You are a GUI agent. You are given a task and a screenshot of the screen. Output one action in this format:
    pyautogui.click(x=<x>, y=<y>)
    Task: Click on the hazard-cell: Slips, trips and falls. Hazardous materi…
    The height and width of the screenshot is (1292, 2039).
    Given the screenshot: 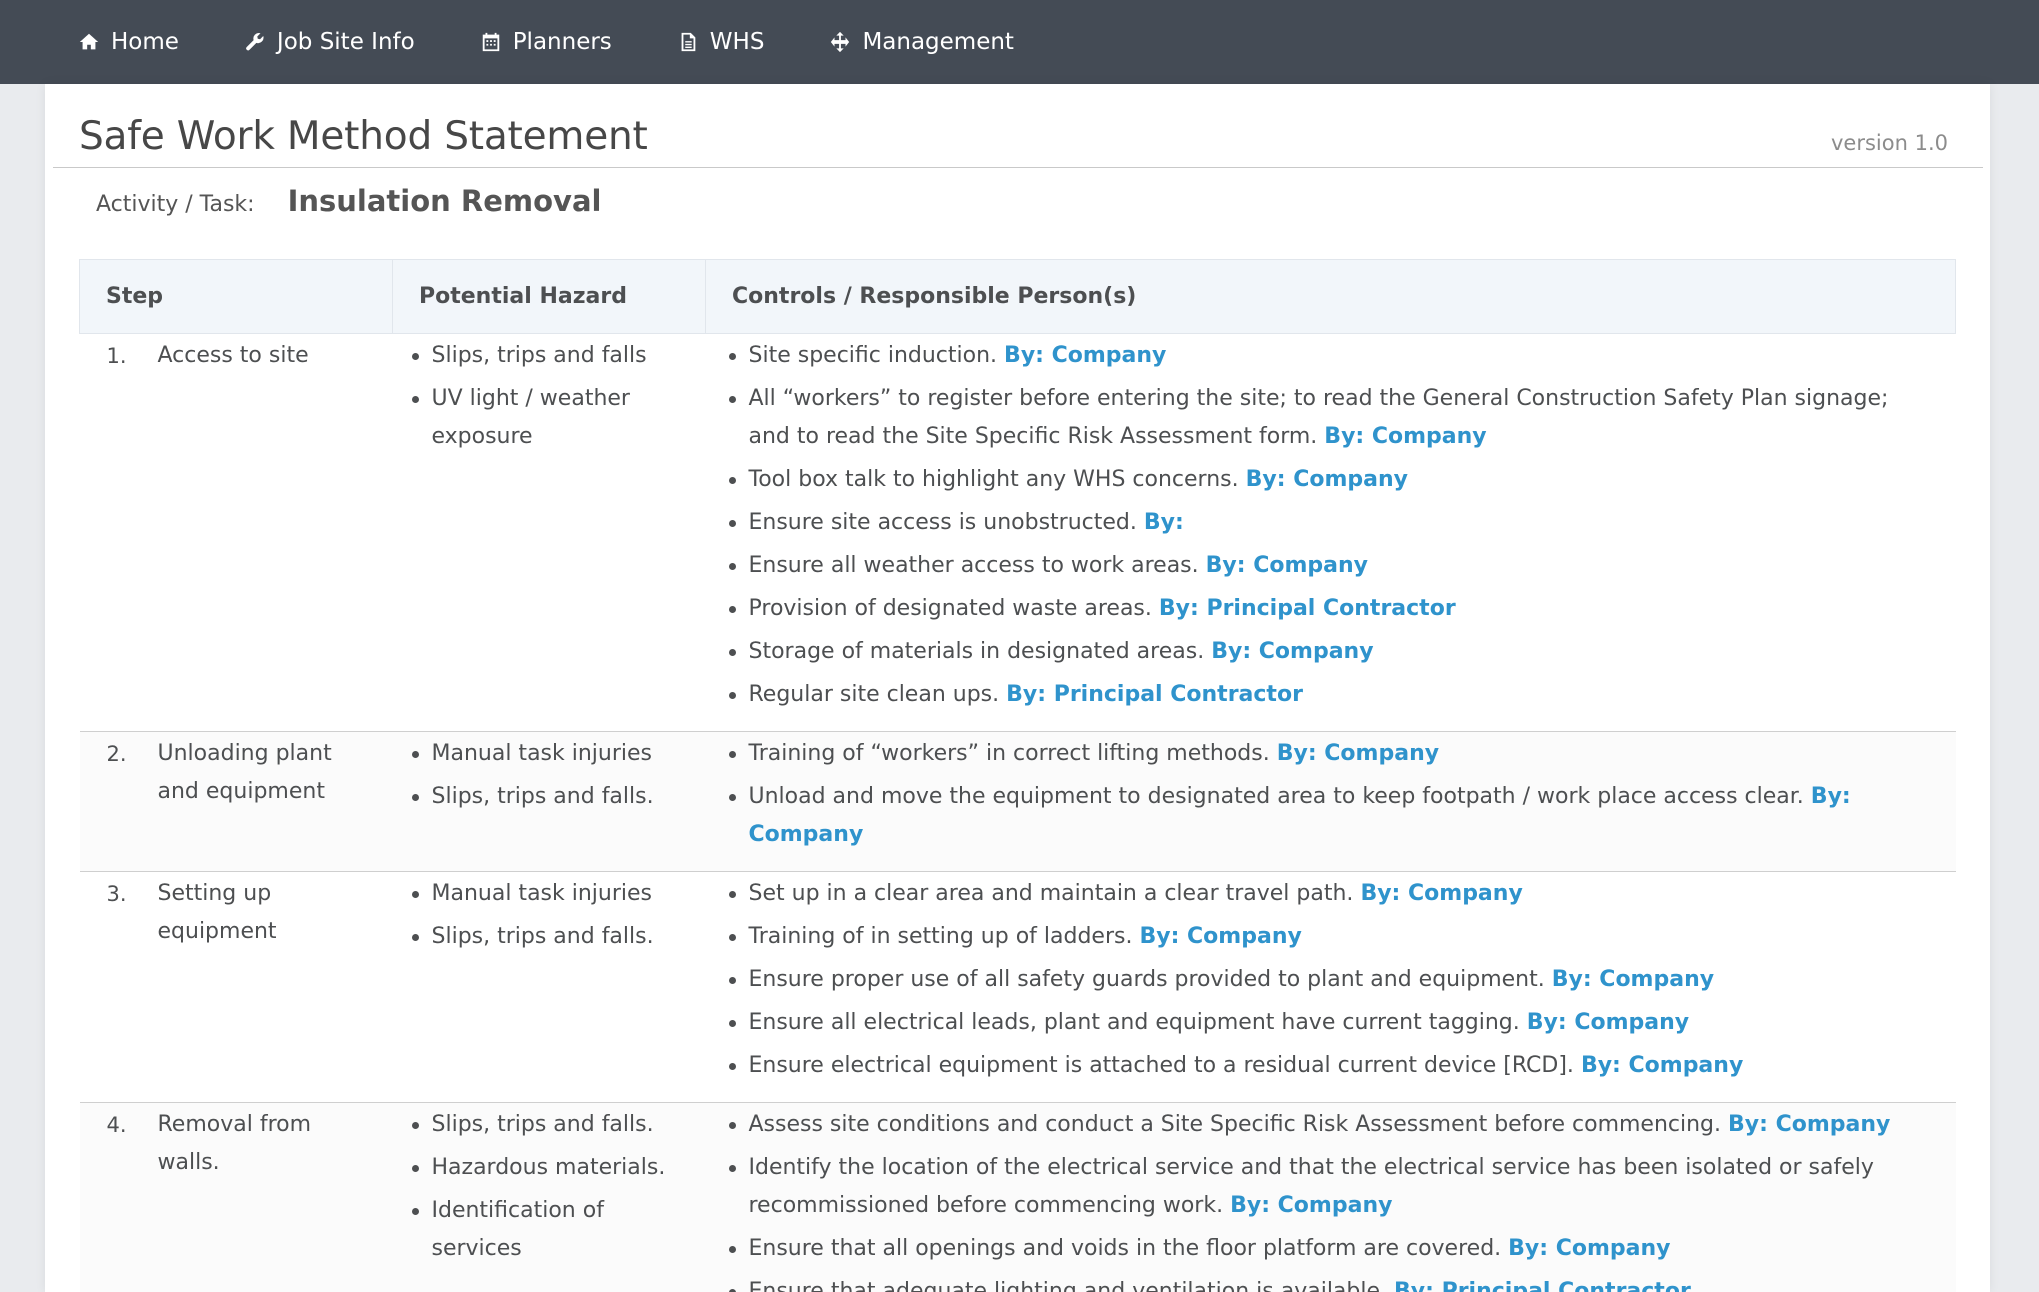 What is the action you would take?
    pyautogui.click(x=549, y=1197)
    